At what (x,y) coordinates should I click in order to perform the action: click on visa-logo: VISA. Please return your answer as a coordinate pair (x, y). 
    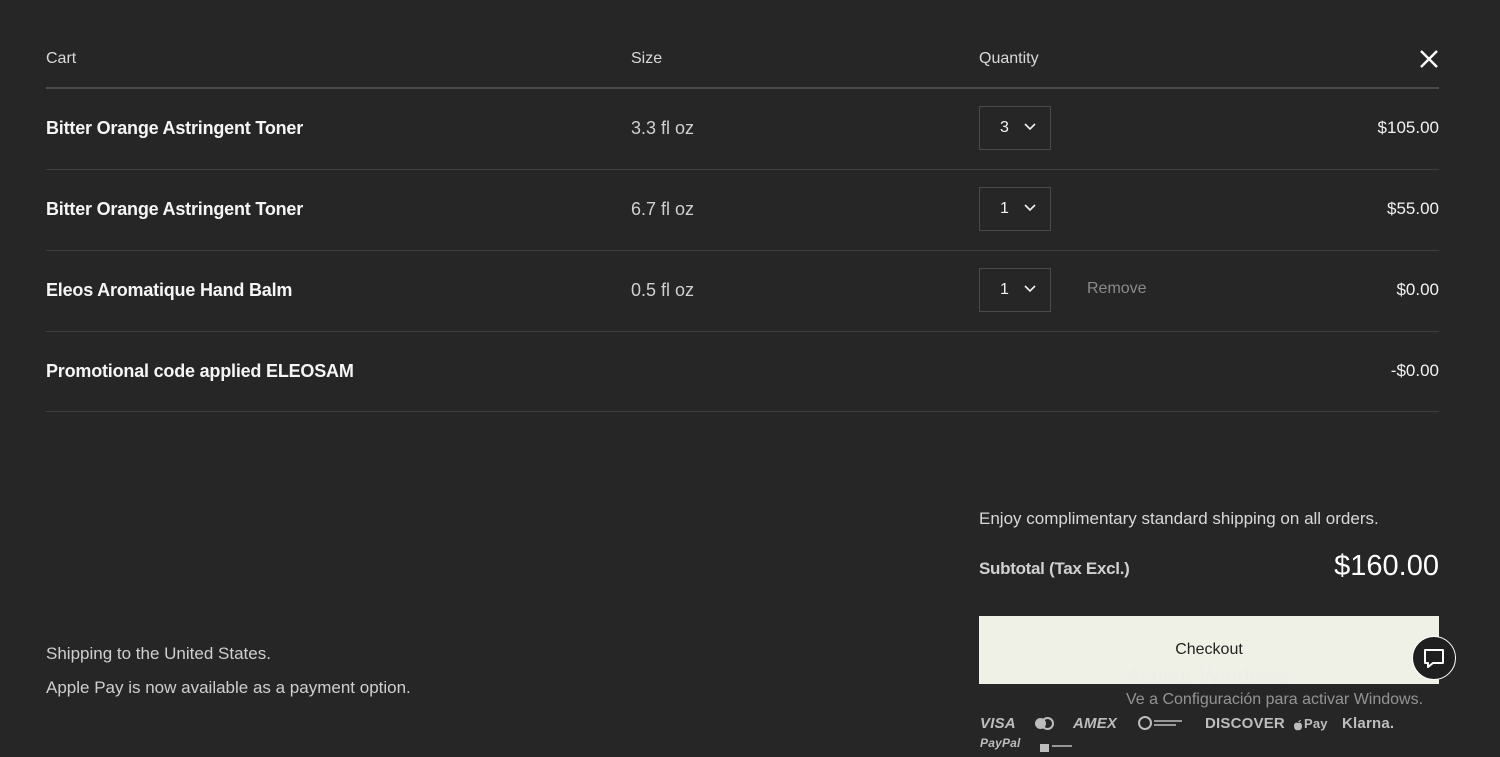
    Looking at the image, I should click on (998, 723).